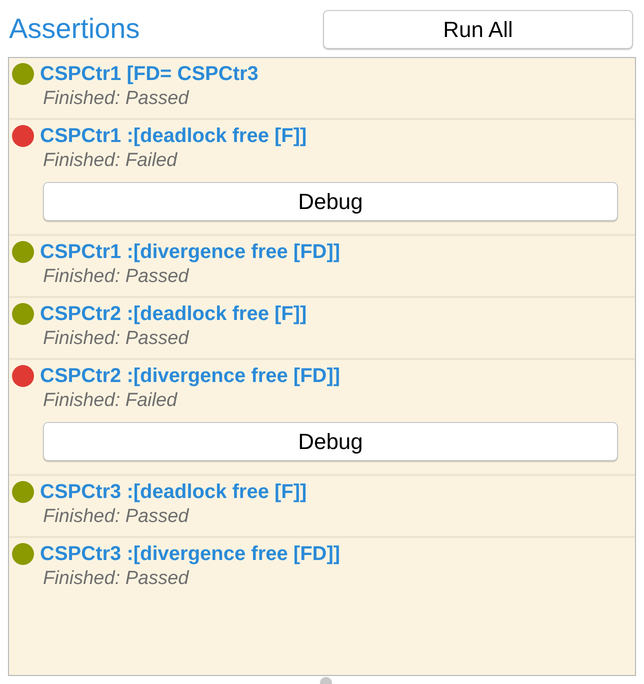 The height and width of the screenshot is (684, 644). I want to click on assertion-name: CSPCtr1 :[deadlock free [F]], so click(173, 136).